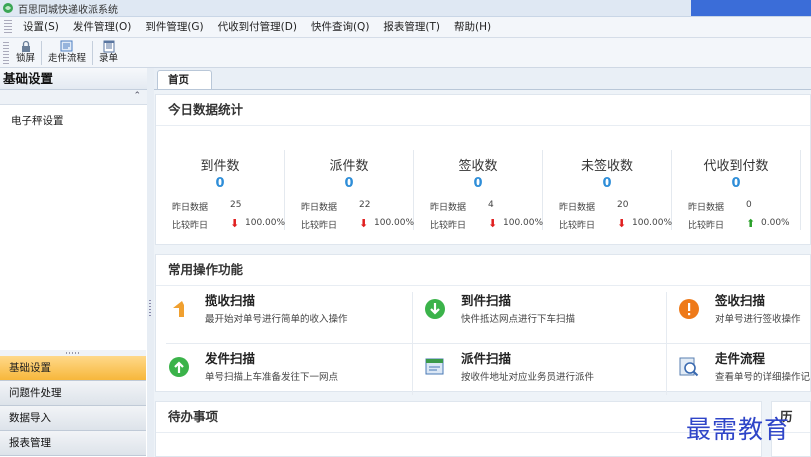 The image size is (811, 457). Describe the element at coordinates (79, 120) in the screenshot. I see `tree-item-scale-settings: 电子秤设置` at that location.